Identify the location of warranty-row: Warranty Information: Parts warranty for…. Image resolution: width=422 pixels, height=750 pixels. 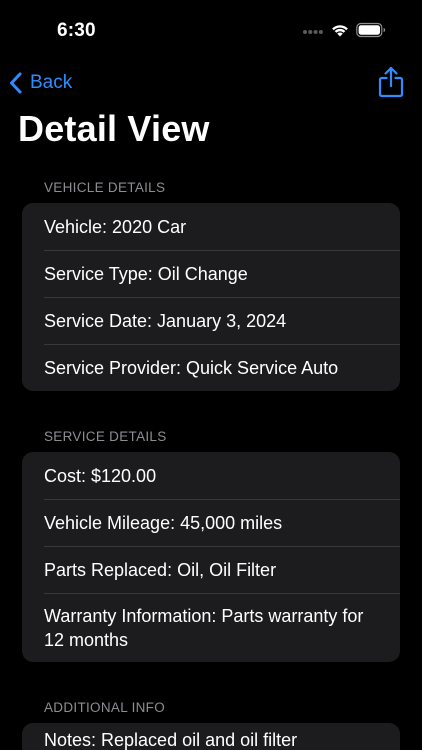
(211, 627).